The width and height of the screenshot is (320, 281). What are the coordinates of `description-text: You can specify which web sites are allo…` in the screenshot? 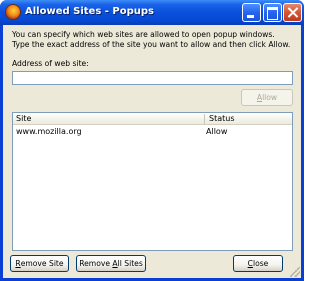 It's located at (151, 39).